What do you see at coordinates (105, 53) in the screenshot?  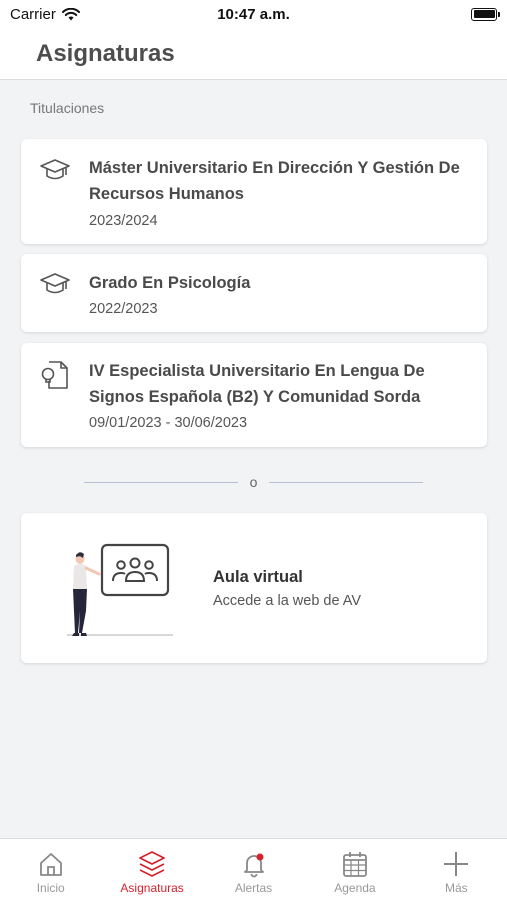 I see `page-title: Asignaturas` at bounding box center [105, 53].